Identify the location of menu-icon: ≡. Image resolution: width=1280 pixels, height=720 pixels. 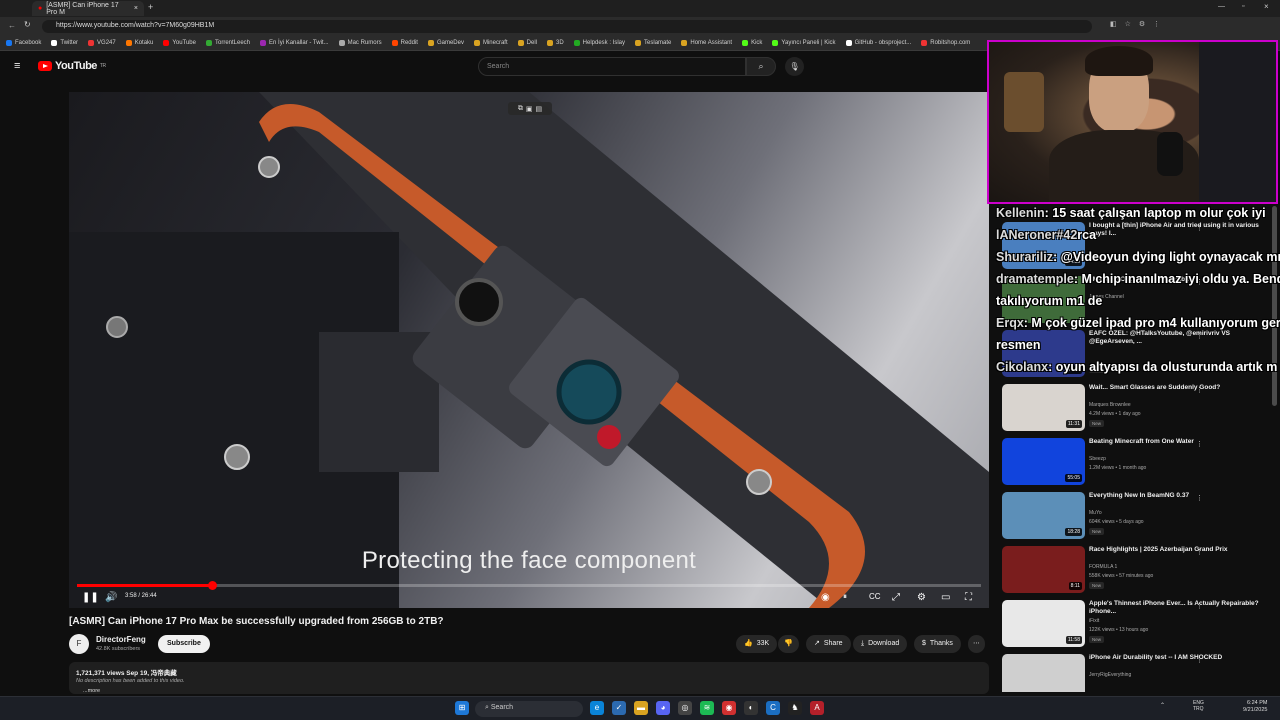
(17, 66).